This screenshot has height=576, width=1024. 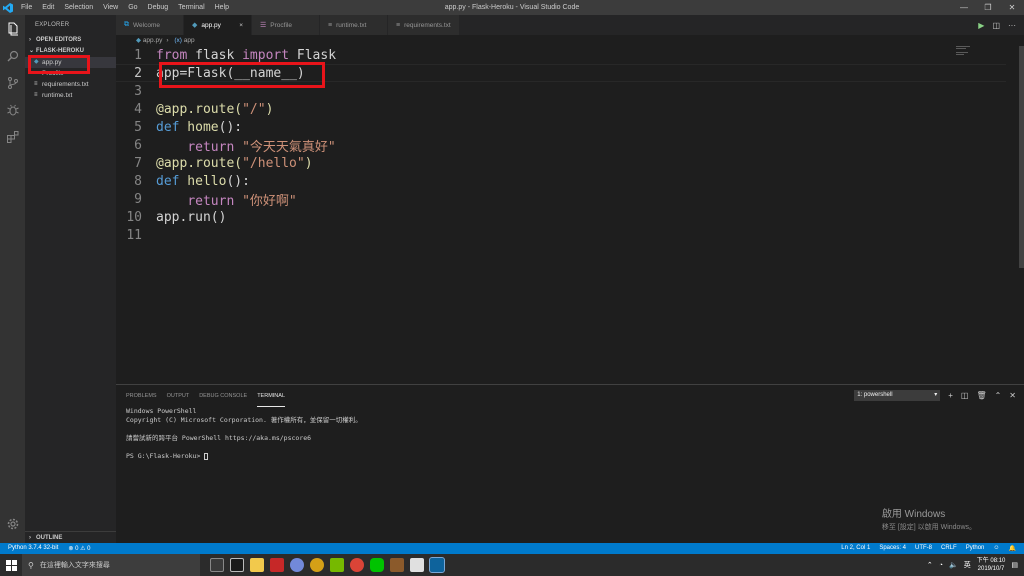 What do you see at coordinates (897, 395) in the screenshot?
I see `terminal-select: 1: powershell ▾` at bounding box center [897, 395].